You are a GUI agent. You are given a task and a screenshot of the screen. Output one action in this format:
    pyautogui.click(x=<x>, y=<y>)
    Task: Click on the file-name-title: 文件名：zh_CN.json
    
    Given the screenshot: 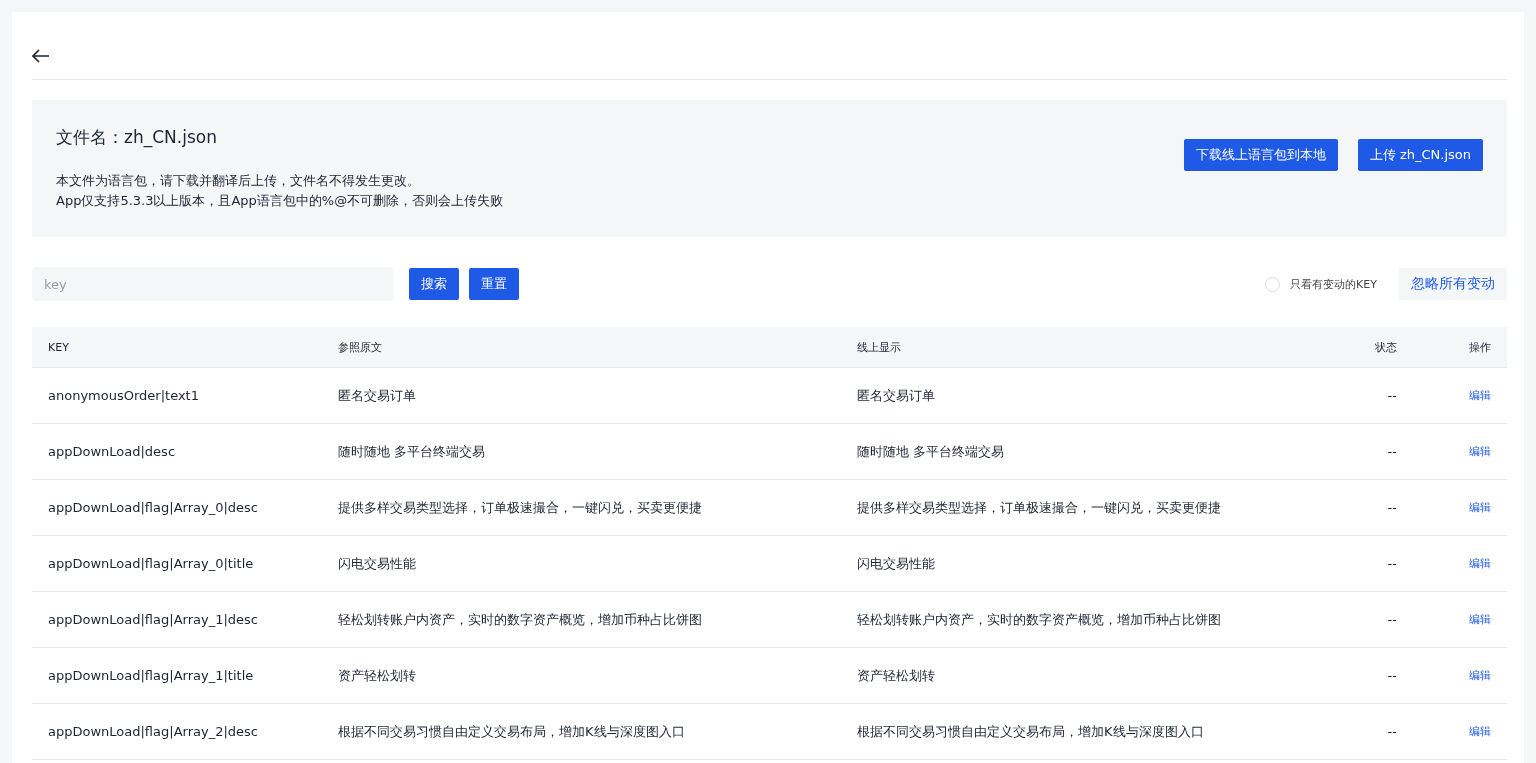 What is the action you would take?
    pyautogui.click(x=137, y=137)
    